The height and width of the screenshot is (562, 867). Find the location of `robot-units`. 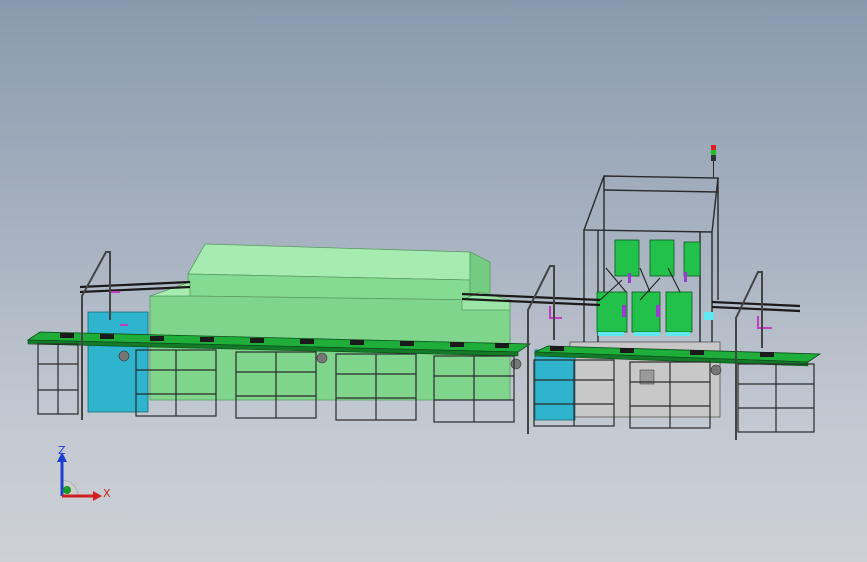

robot-units is located at coordinates (655, 287).